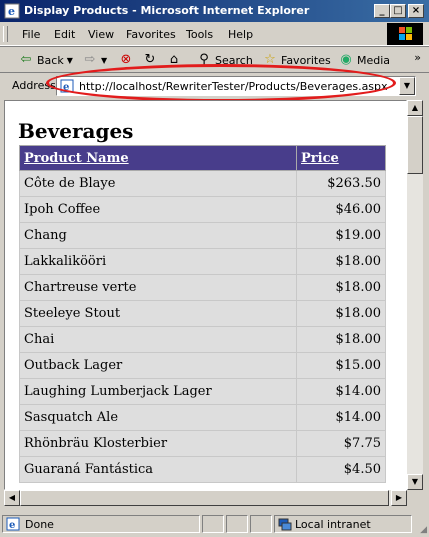 This screenshot has height=537, width=429. Describe the element at coordinates (333, 524) in the screenshot. I see `zone-label: Local intranet` at that location.